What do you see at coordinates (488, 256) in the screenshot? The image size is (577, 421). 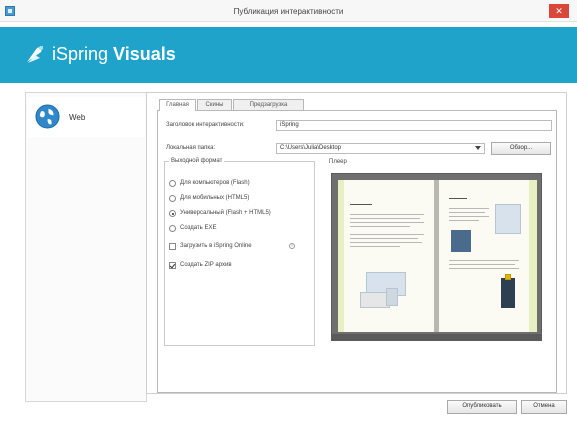 I see `book-page-right` at bounding box center [488, 256].